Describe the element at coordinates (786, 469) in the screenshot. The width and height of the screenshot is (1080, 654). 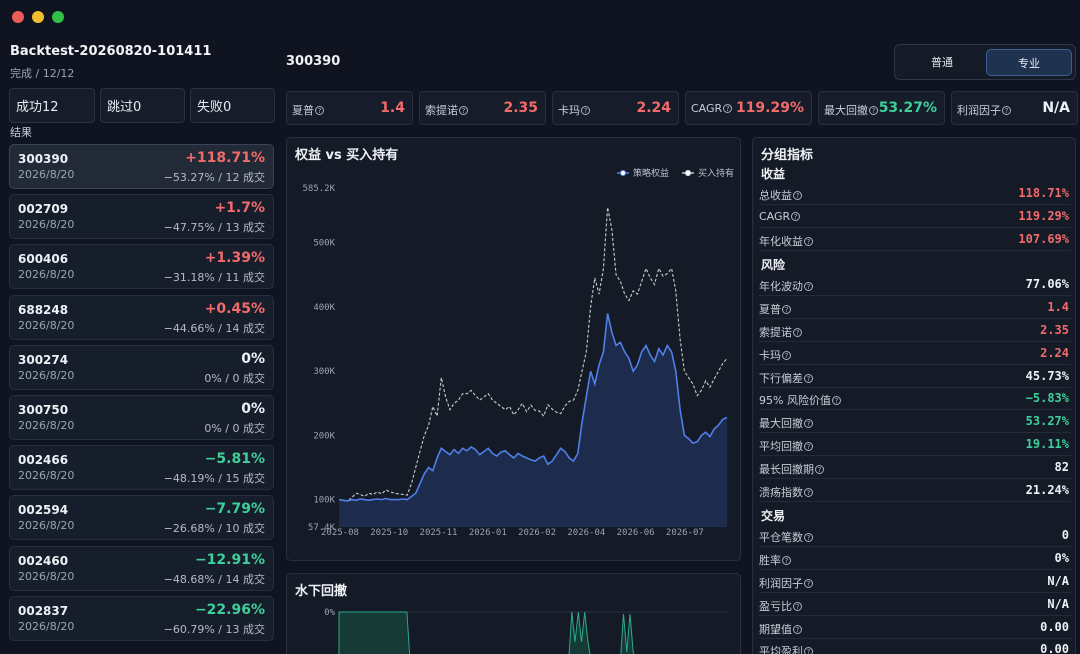
I see `group-row-label-text: 最长回撤期` at that location.